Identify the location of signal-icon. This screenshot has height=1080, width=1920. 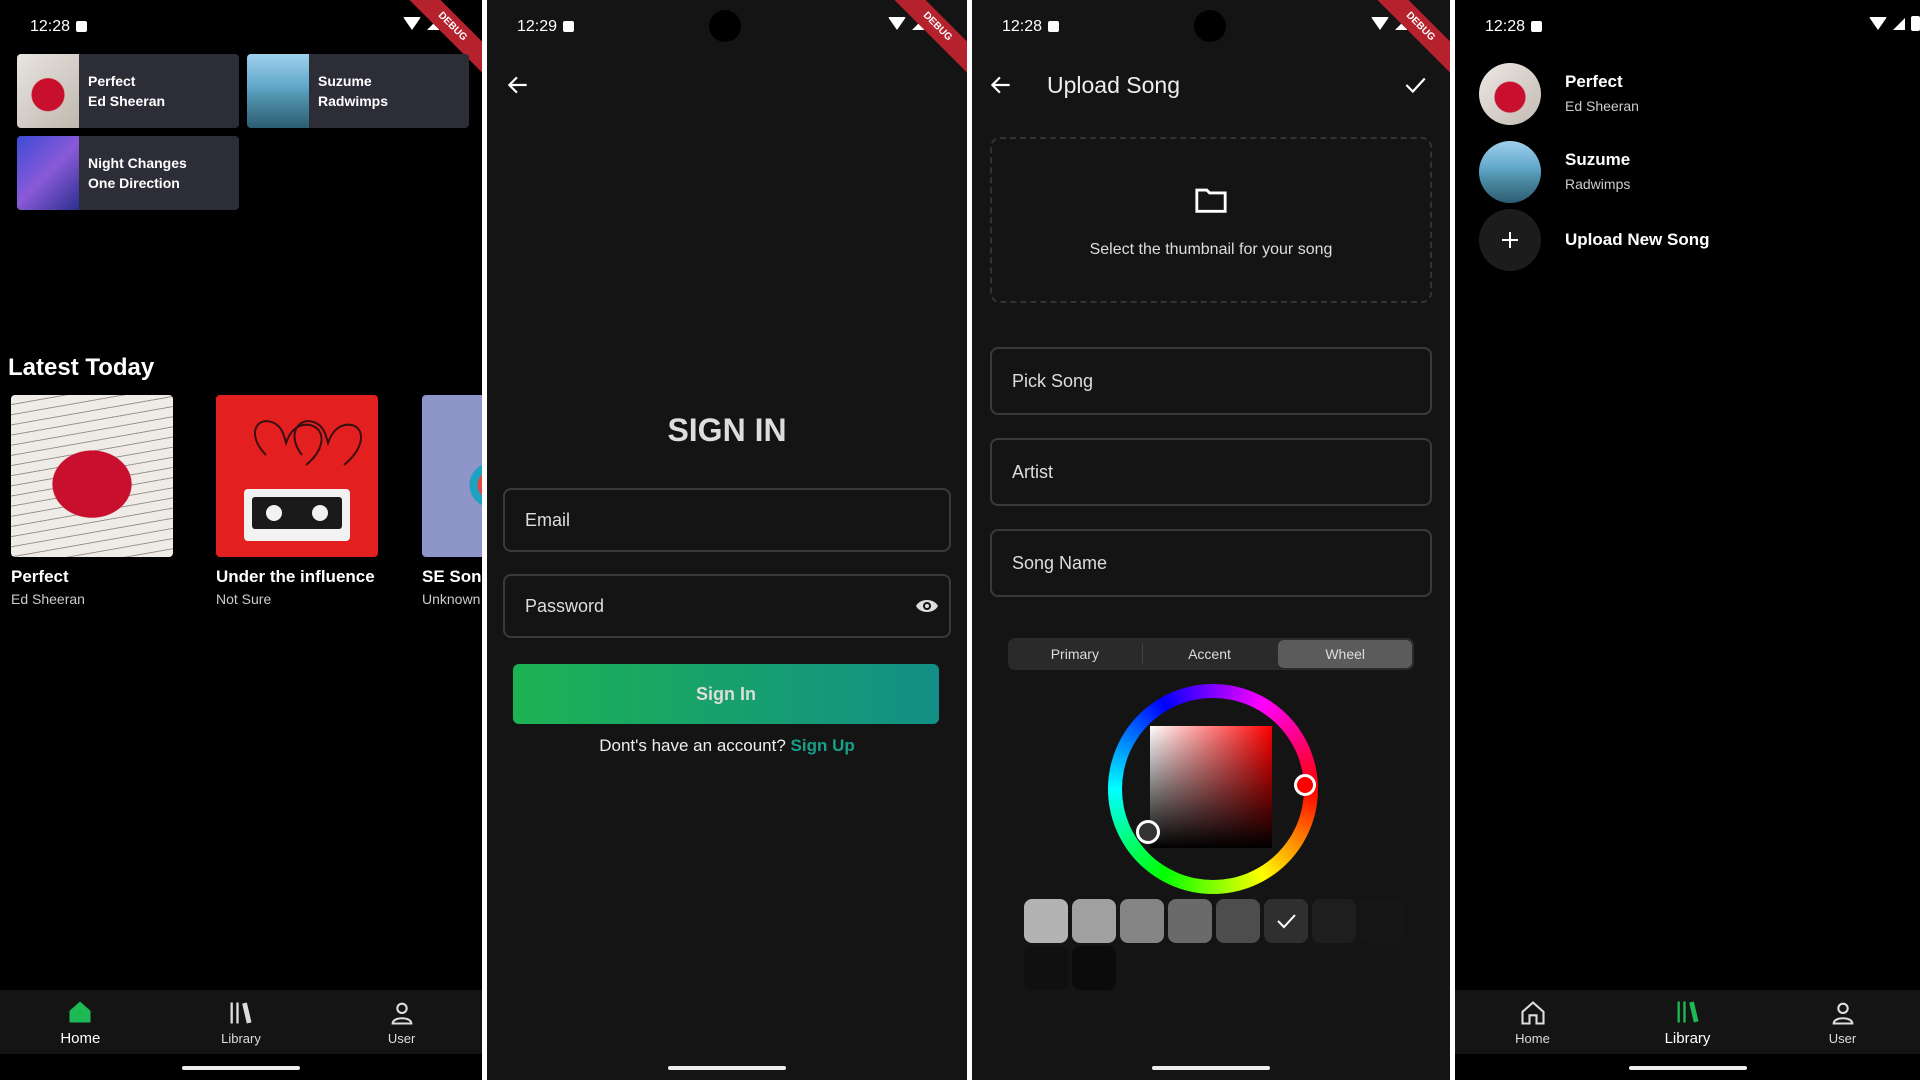
(1899, 23).